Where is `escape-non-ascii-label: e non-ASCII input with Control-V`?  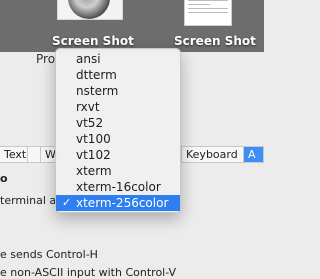
escape-non-ascii-label: e non-ASCII input with Control-V is located at coordinates (88, 272).